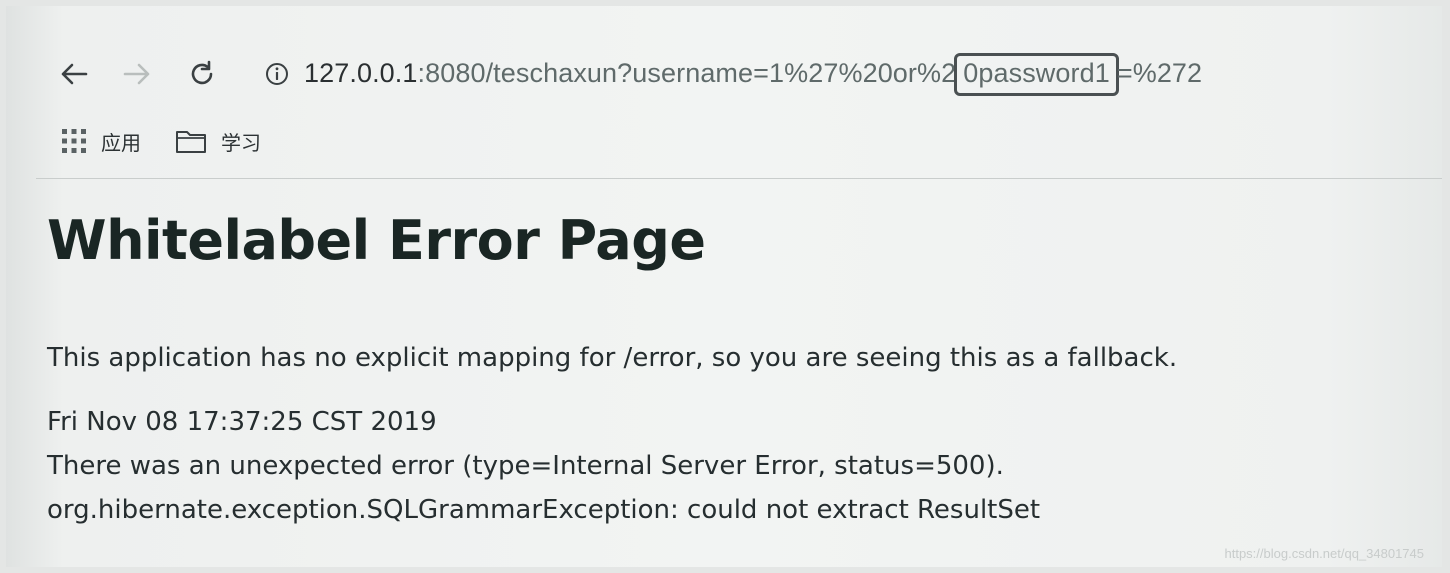 The height and width of the screenshot is (573, 1450). Describe the element at coordinates (241, 142) in the screenshot. I see `bookmark-study-label: 学习` at that location.